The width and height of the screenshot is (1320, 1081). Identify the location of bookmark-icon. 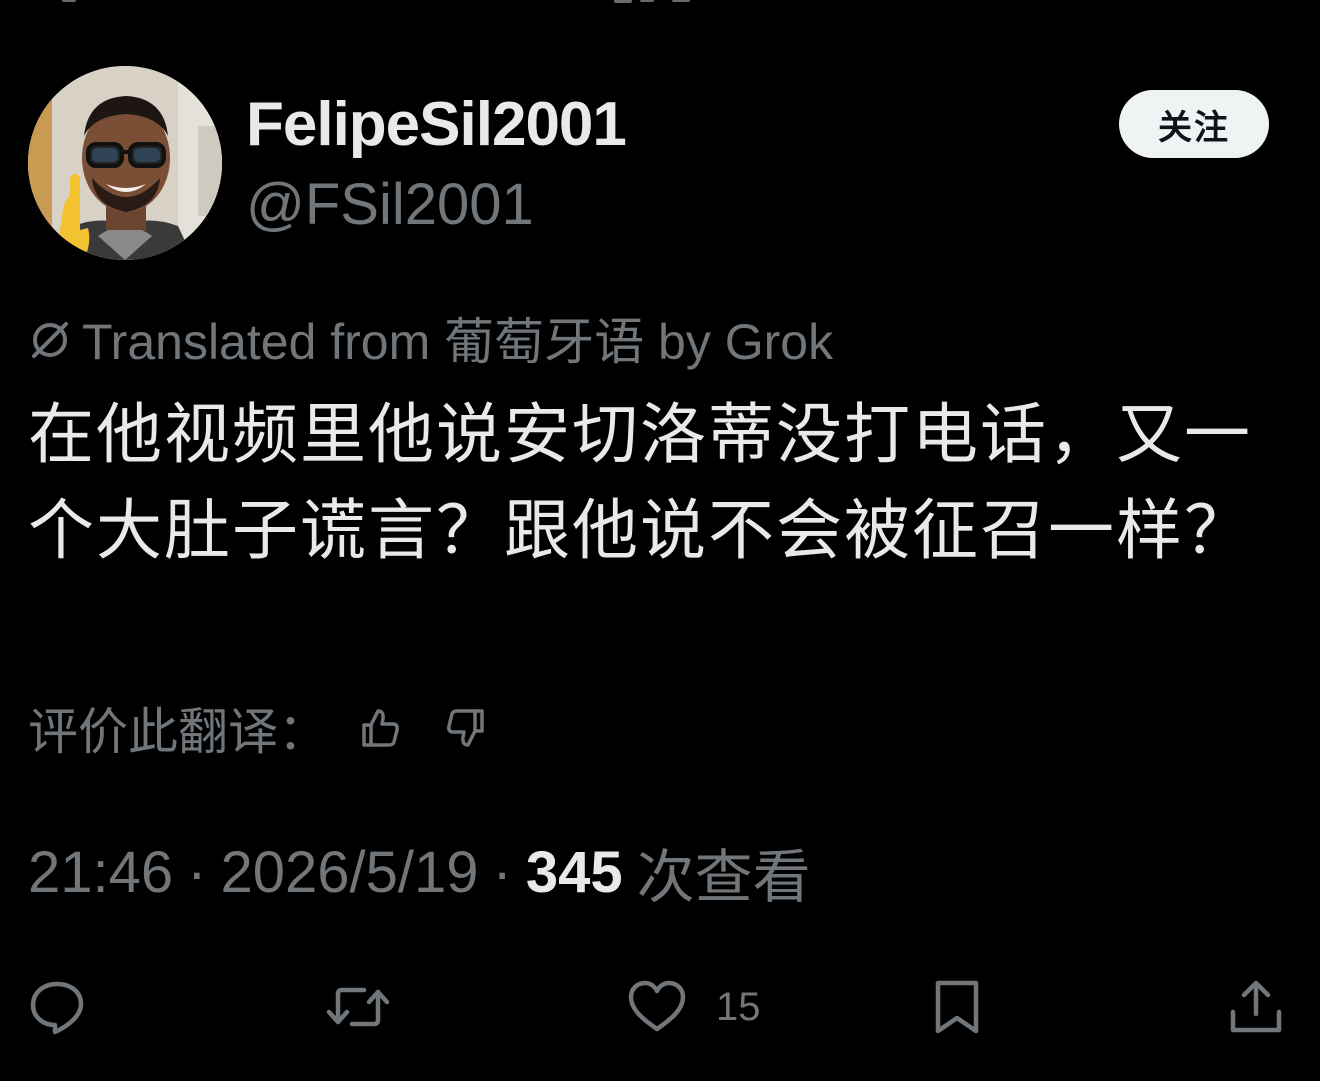
(957, 1007).